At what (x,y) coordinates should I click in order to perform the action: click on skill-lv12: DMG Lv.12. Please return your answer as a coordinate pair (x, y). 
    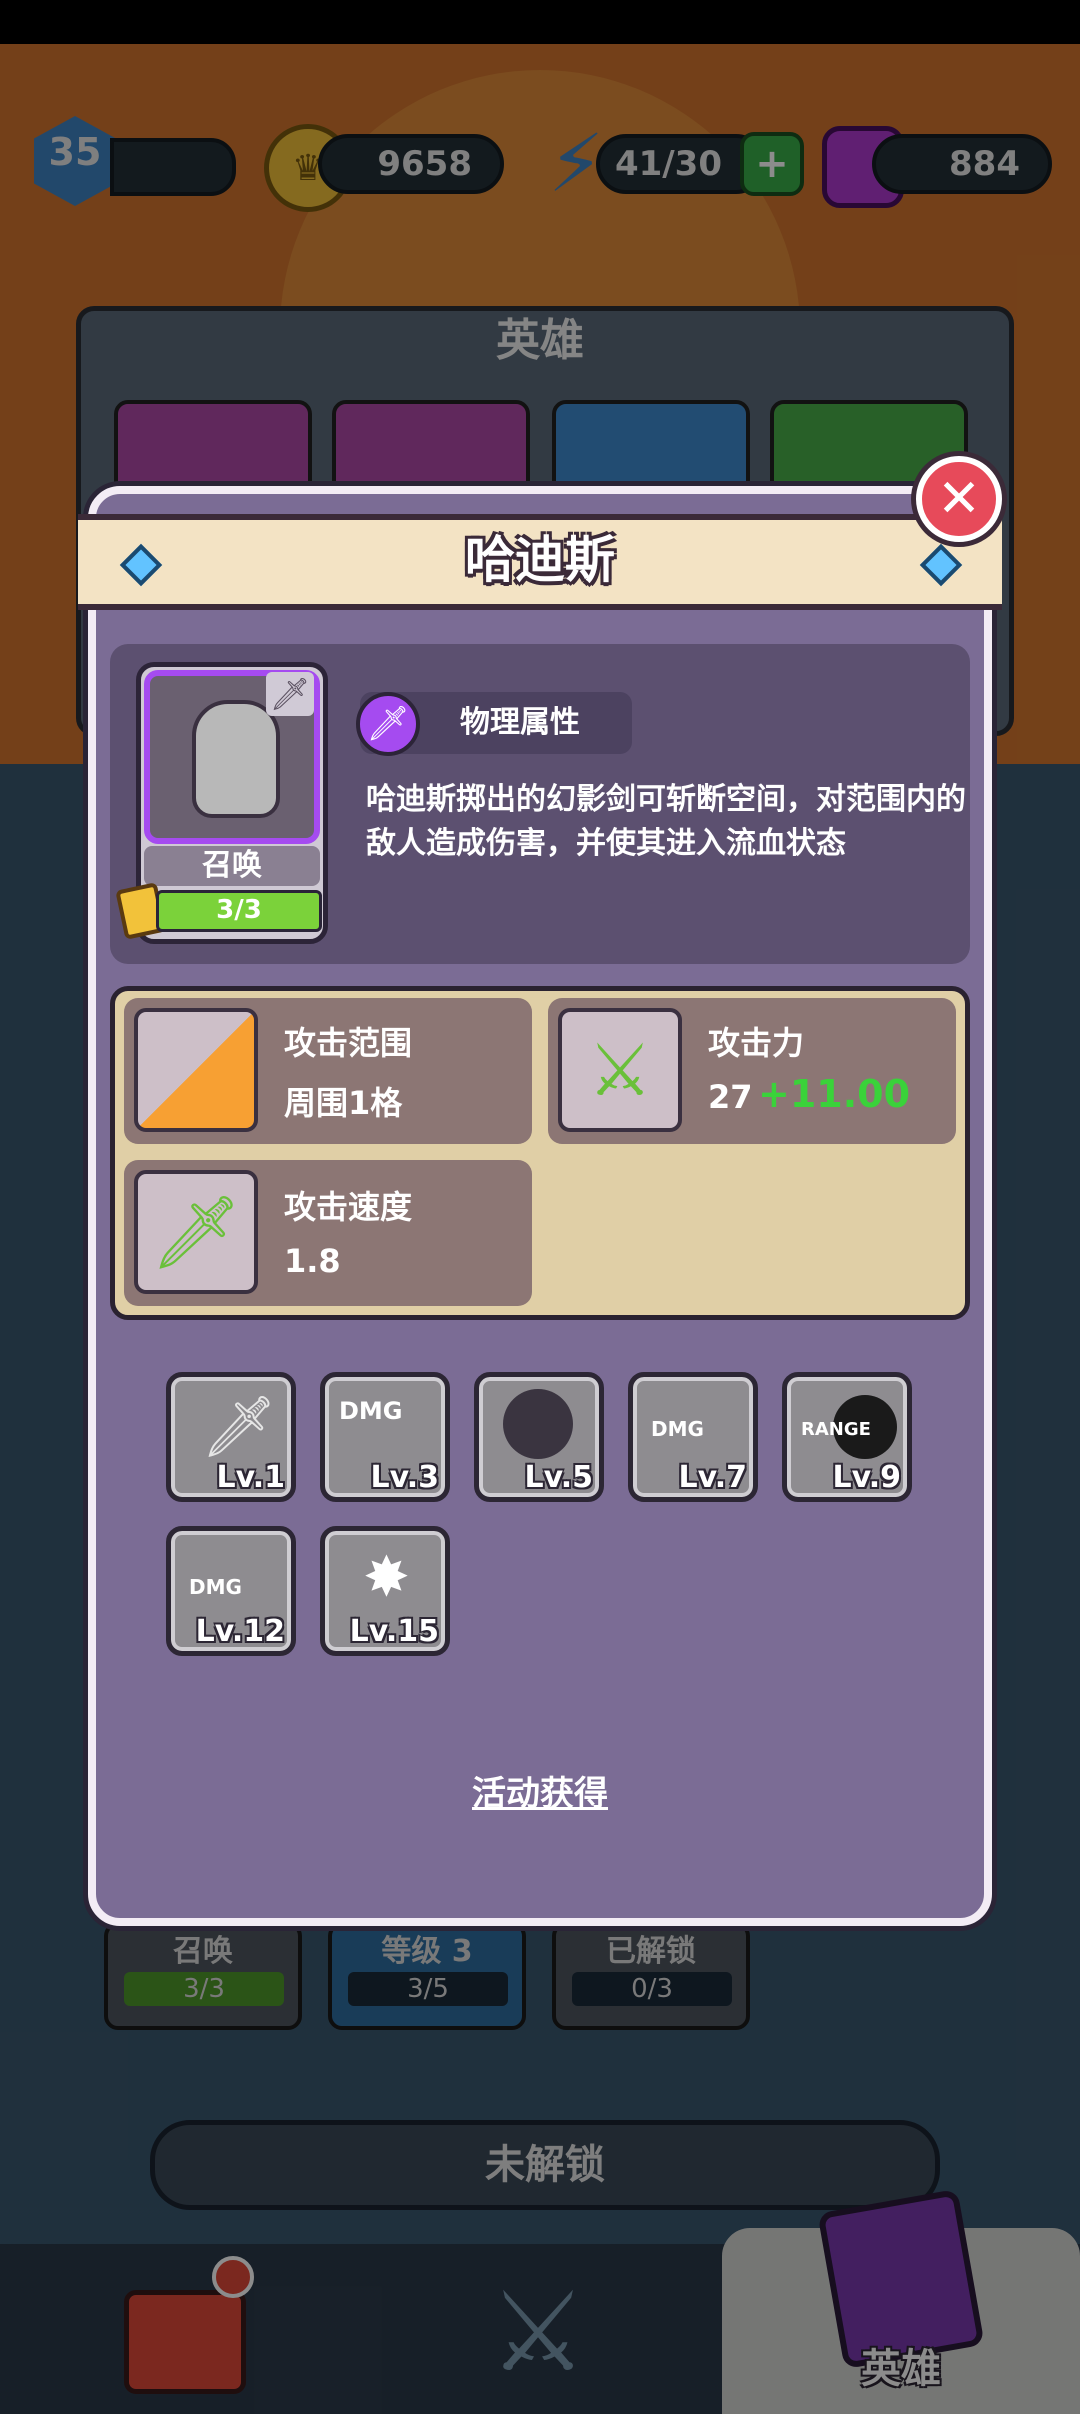
    Looking at the image, I should click on (231, 1591).